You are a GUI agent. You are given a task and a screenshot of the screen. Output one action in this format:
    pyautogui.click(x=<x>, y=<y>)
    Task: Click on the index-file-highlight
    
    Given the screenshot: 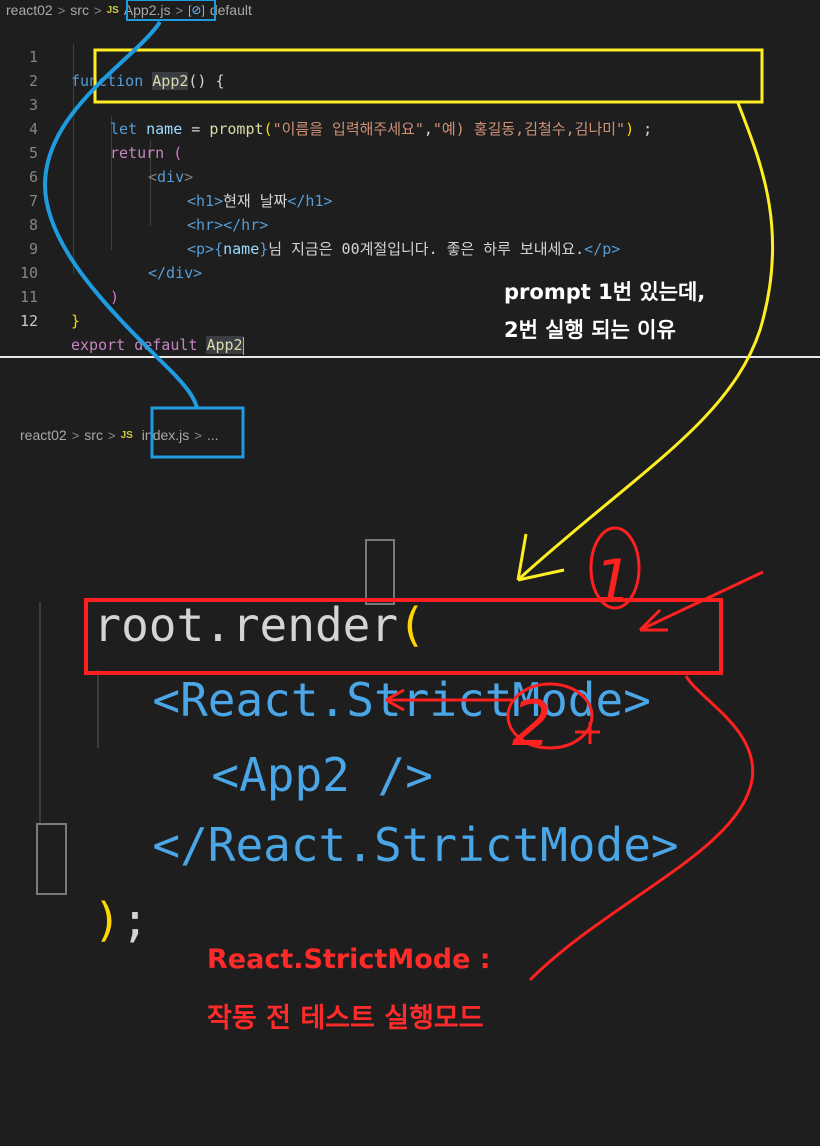 What is the action you would take?
    pyautogui.click(x=197, y=432)
    